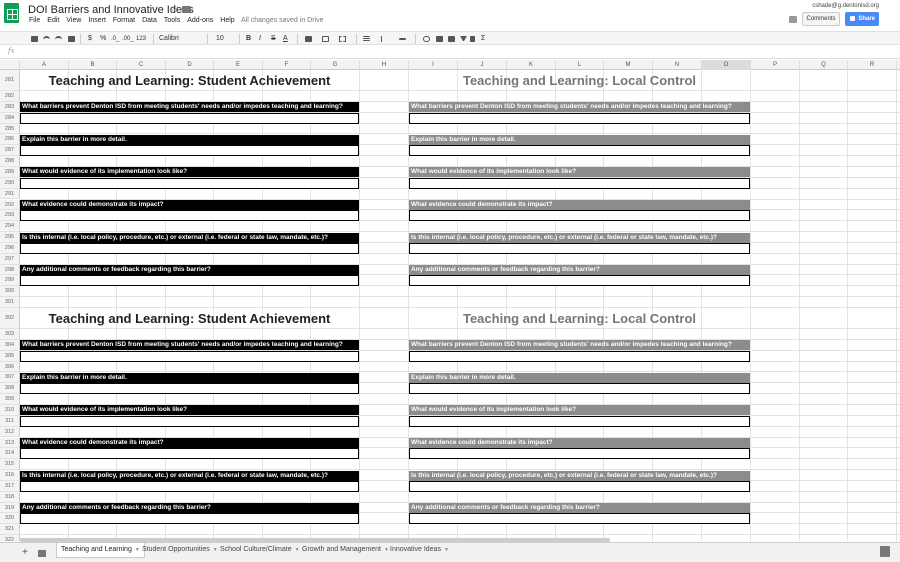  Describe the element at coordinates (726, 65) in the screenshot. I see `column-header-o: O` at that location.